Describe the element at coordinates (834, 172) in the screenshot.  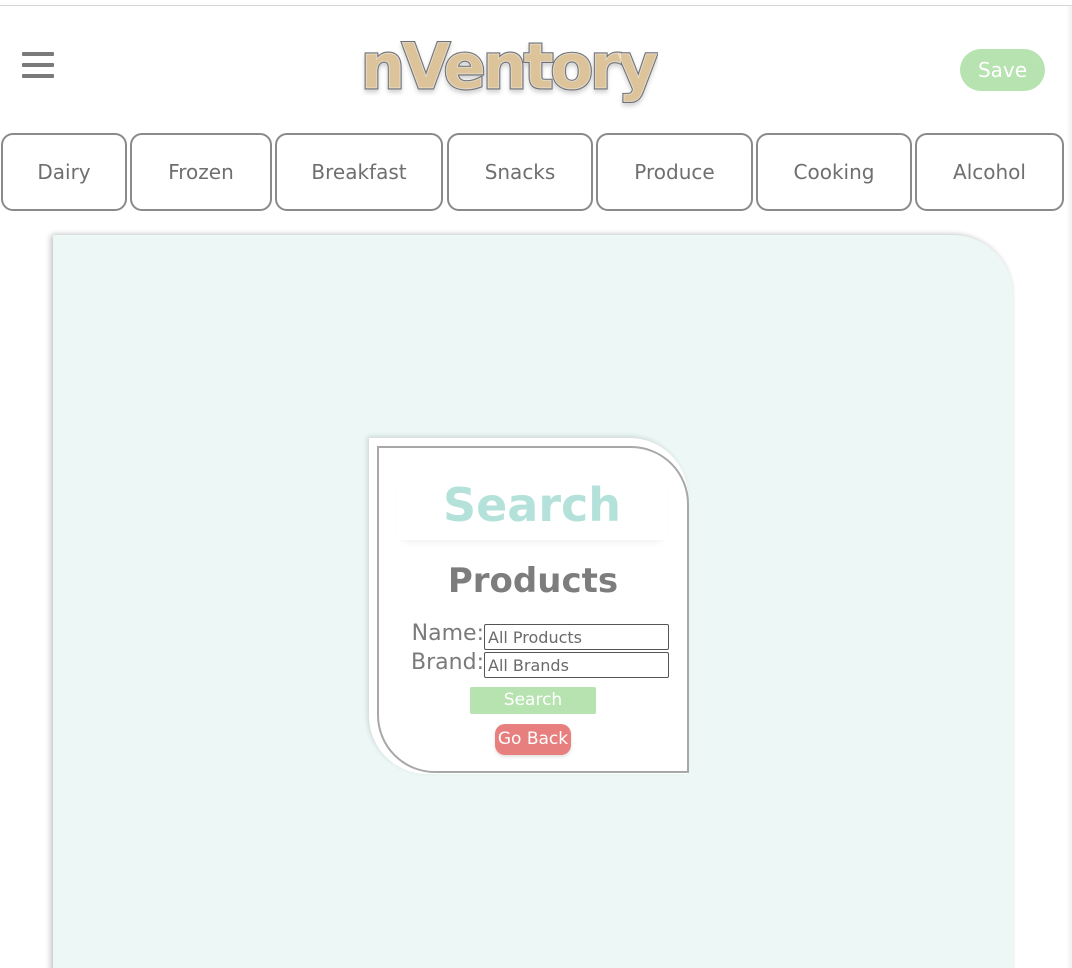
I see `tab-cooking: Cooking` at that location.